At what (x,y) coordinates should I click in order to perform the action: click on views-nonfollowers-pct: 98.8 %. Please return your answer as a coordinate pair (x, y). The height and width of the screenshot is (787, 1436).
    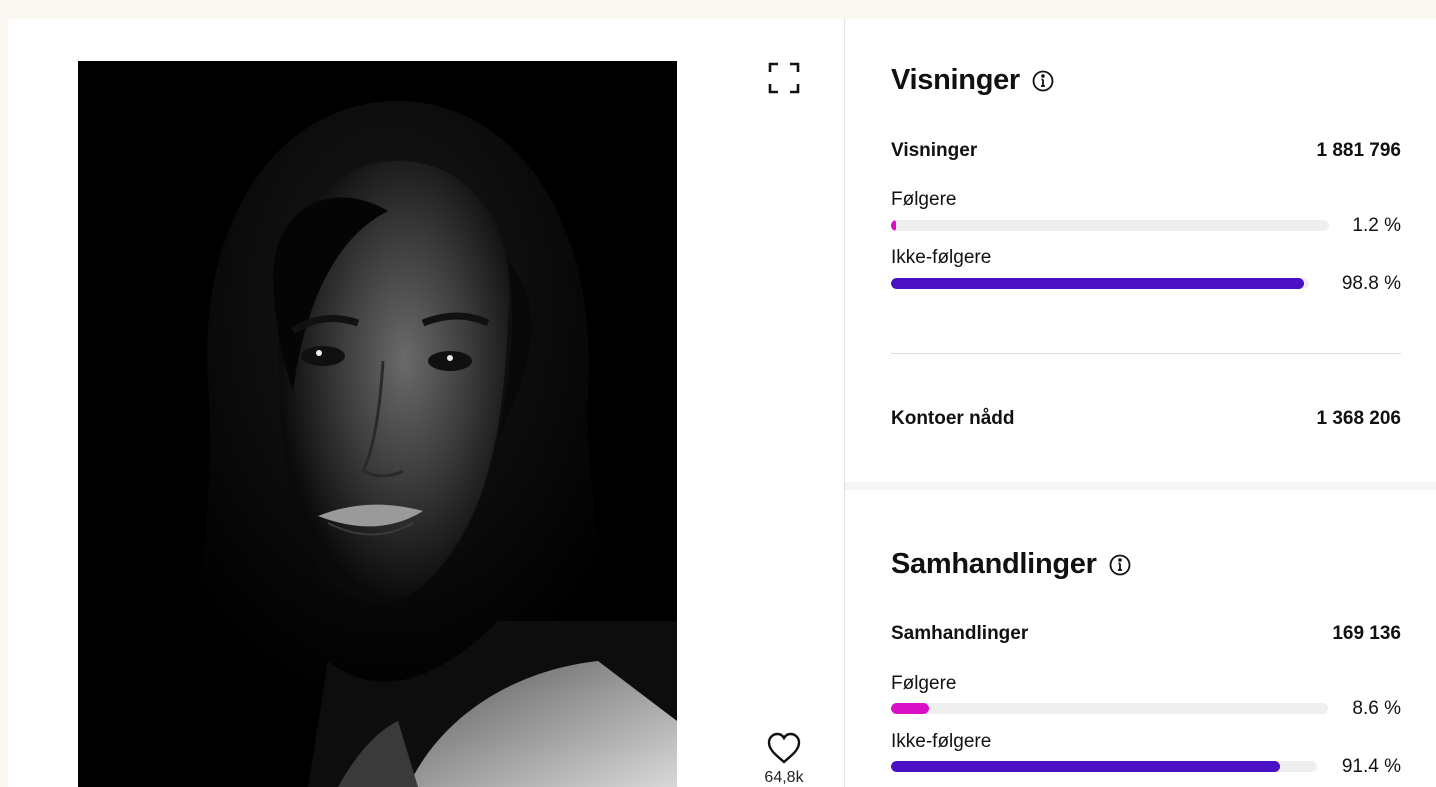
    Looking at the image, I should click on (1371, 283).